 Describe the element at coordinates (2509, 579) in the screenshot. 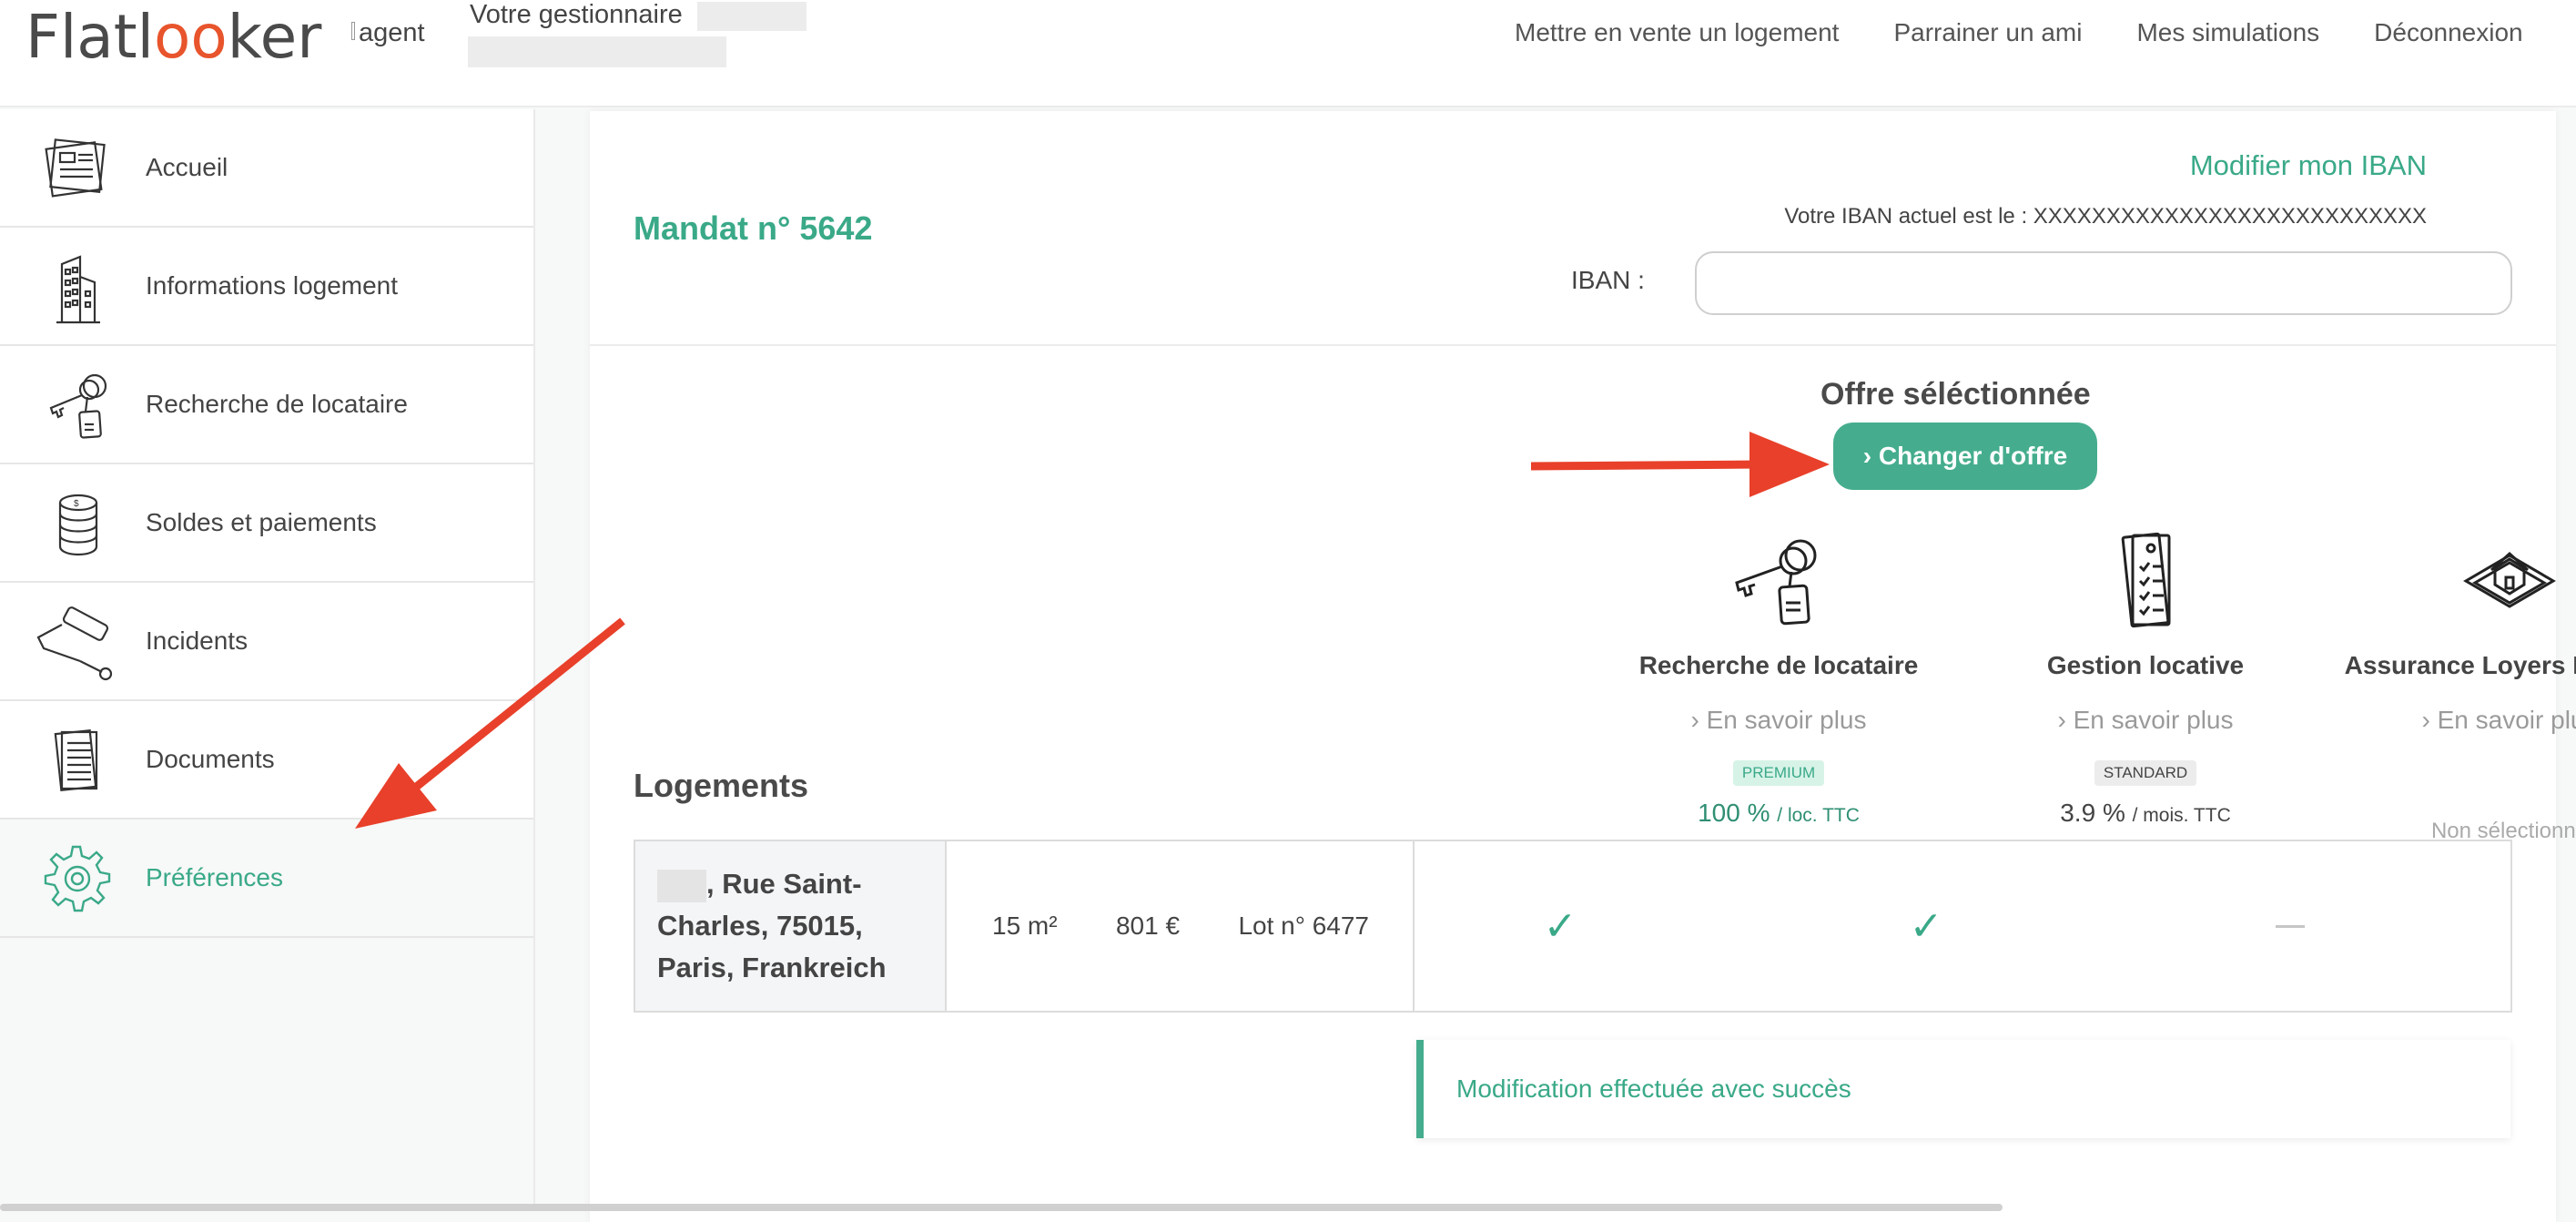

I see `house-insurance-icon` at that location.